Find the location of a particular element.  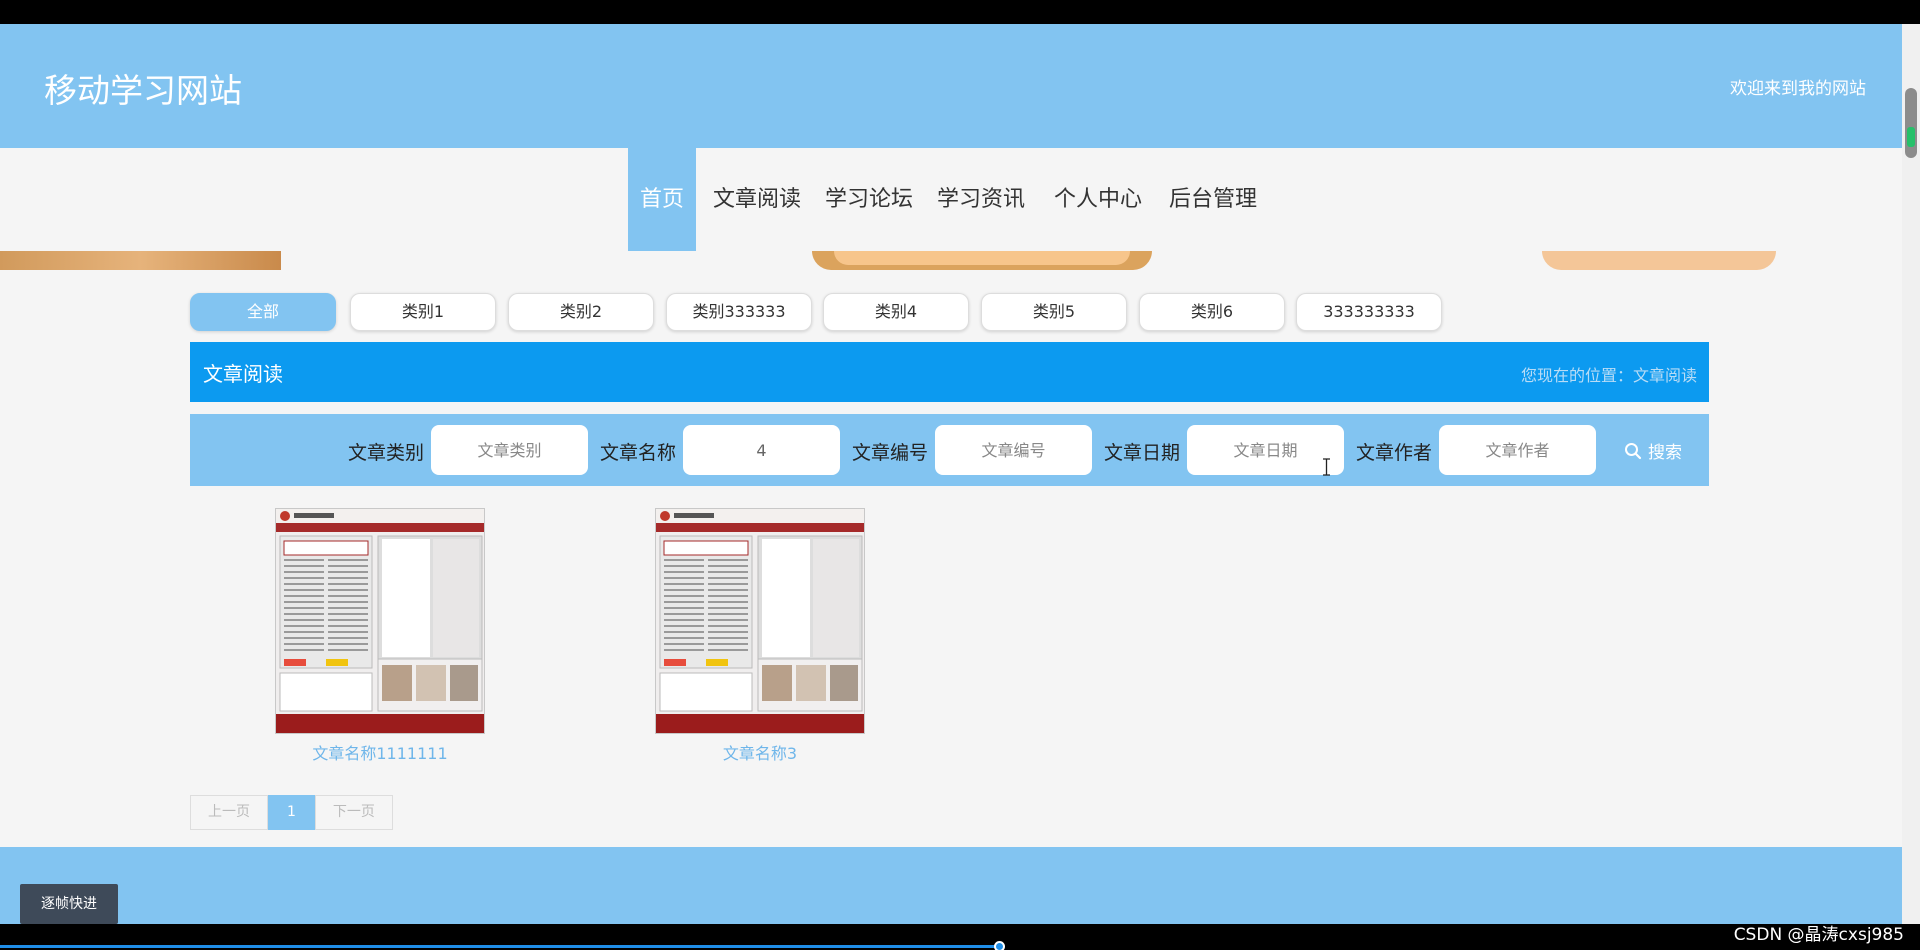

article-card: 文章名称3 is located at coordinates (760, 636).